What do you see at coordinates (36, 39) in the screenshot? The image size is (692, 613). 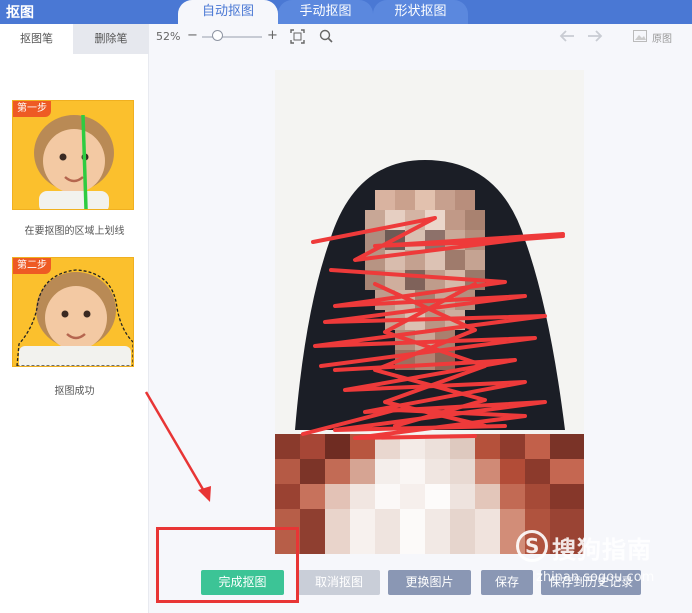 I see `tab-cutout-pen: 抠图笔` at bounding box center [36, 39].